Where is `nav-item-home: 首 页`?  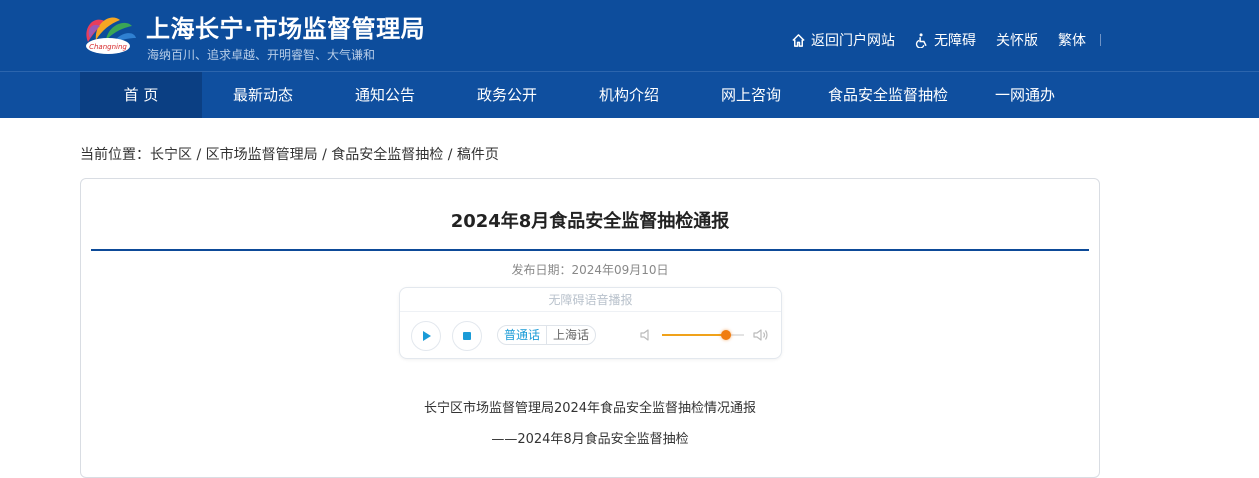 nav-item-home: 首 页 is located at coordinates (141, 95).